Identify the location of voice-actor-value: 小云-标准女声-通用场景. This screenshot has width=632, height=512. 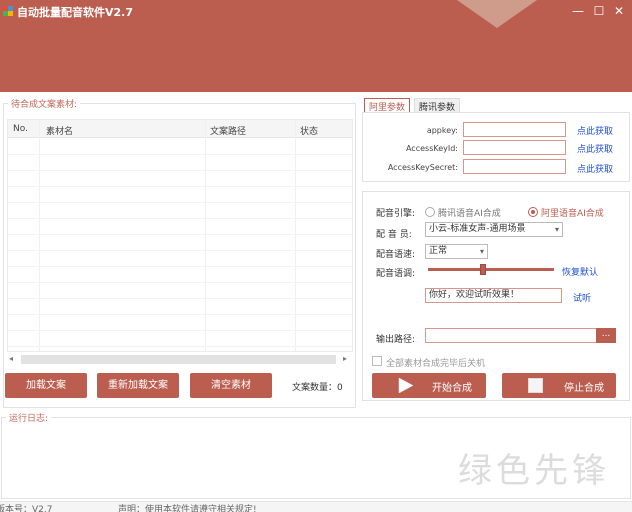
(477, 229).